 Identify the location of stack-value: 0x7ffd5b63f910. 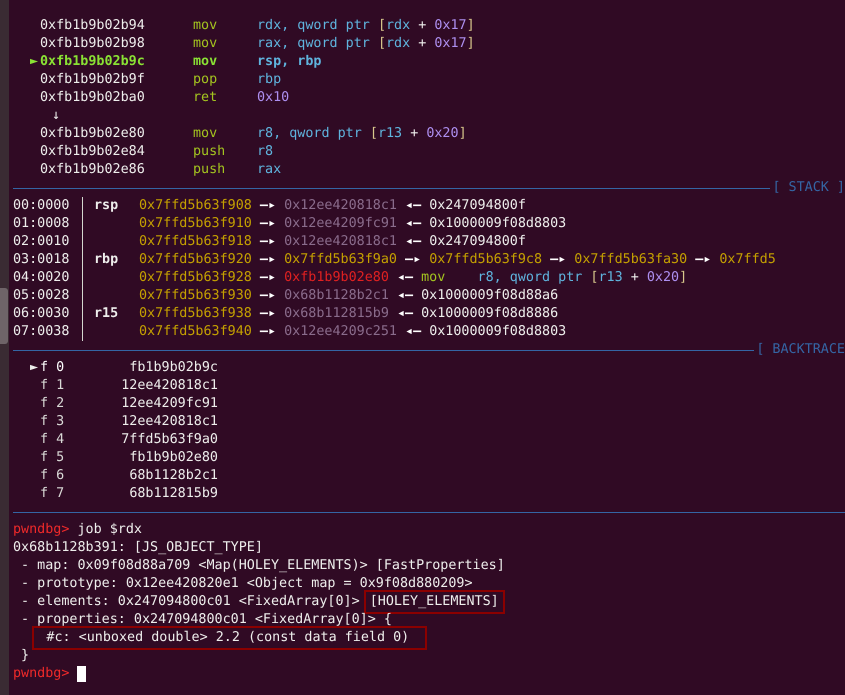
(195, 224).